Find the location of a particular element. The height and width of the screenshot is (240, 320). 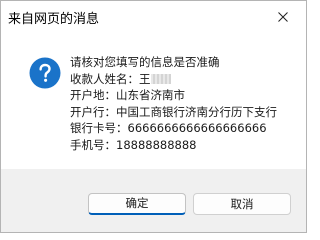

bank-label: 开户行： is located at coordinates (93, 111).